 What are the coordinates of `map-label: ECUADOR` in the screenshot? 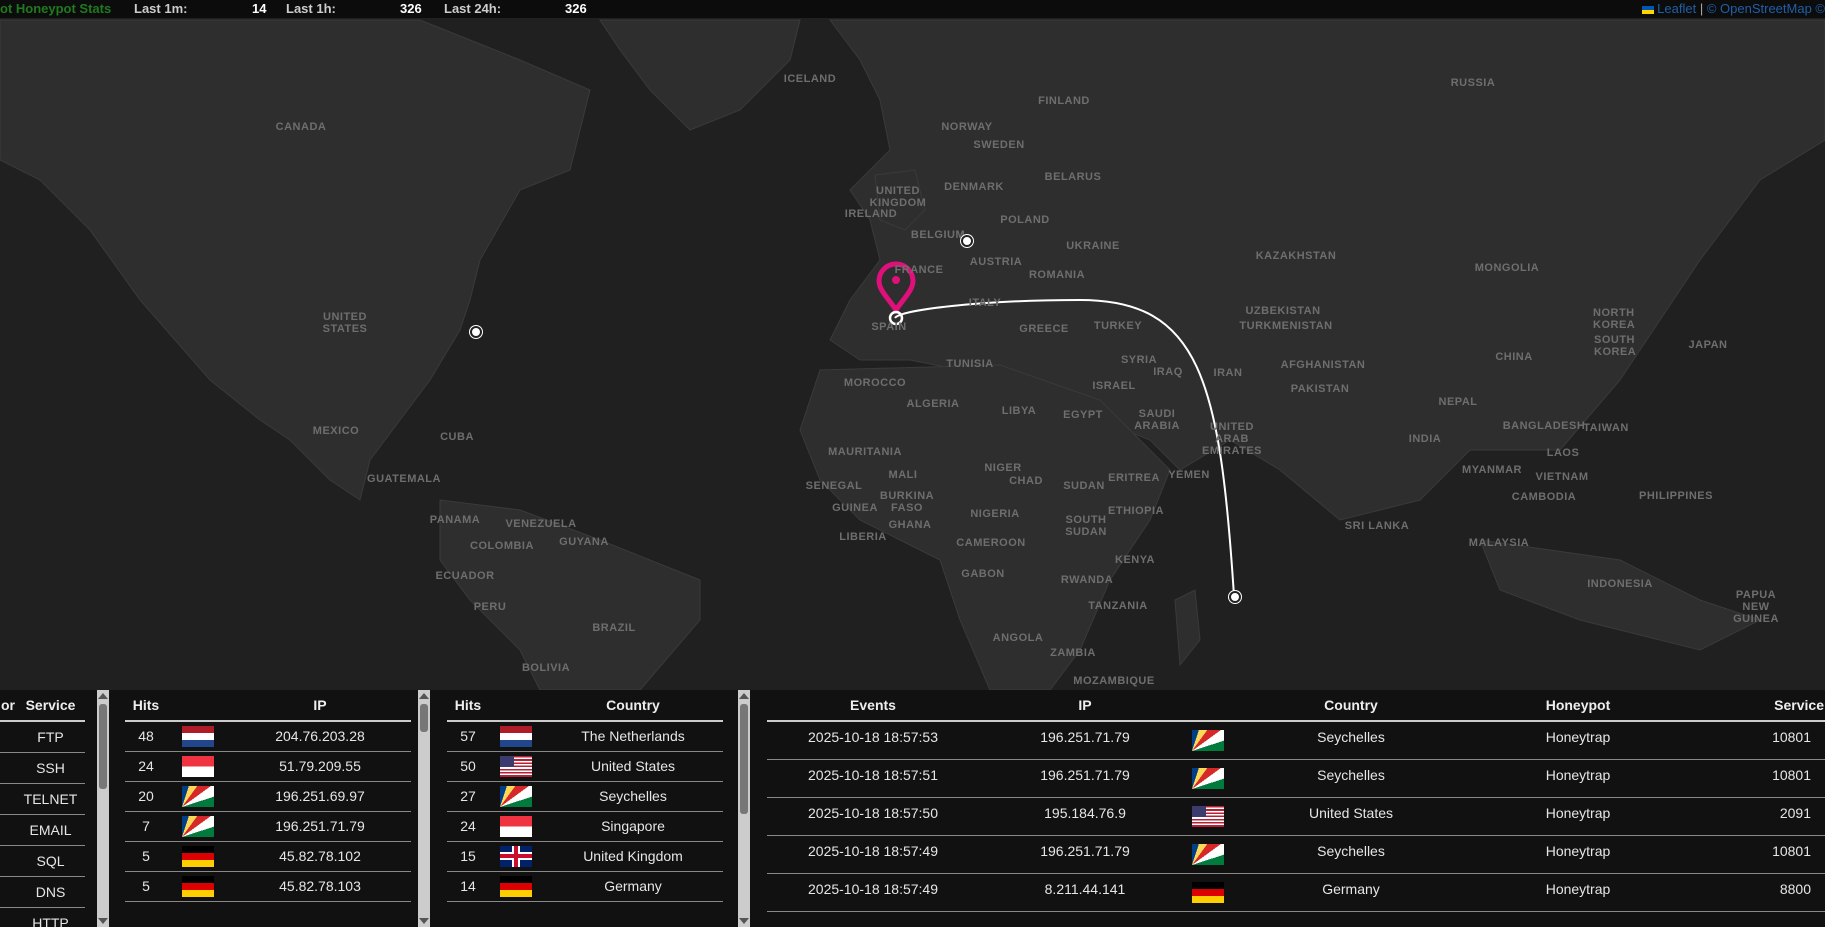 It's located at (465, 576).